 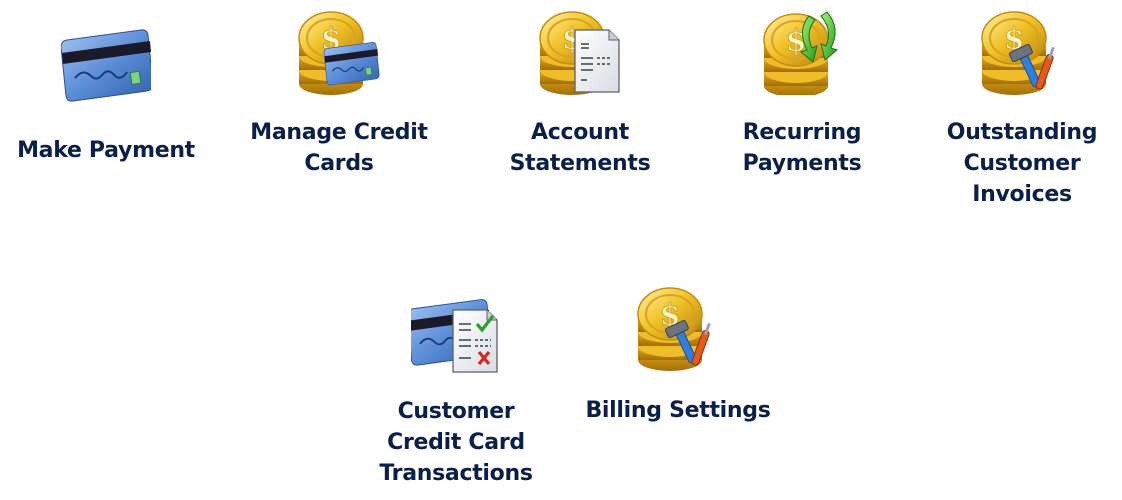 I want to click on credit-card-icon, so click(x=106, y=63).